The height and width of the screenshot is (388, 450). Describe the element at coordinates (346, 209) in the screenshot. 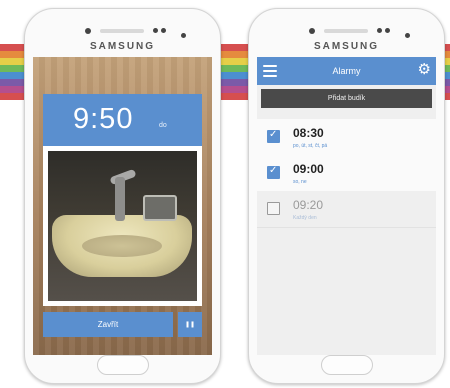

I see `alarm-item: 09:20 Každý den` at that location.